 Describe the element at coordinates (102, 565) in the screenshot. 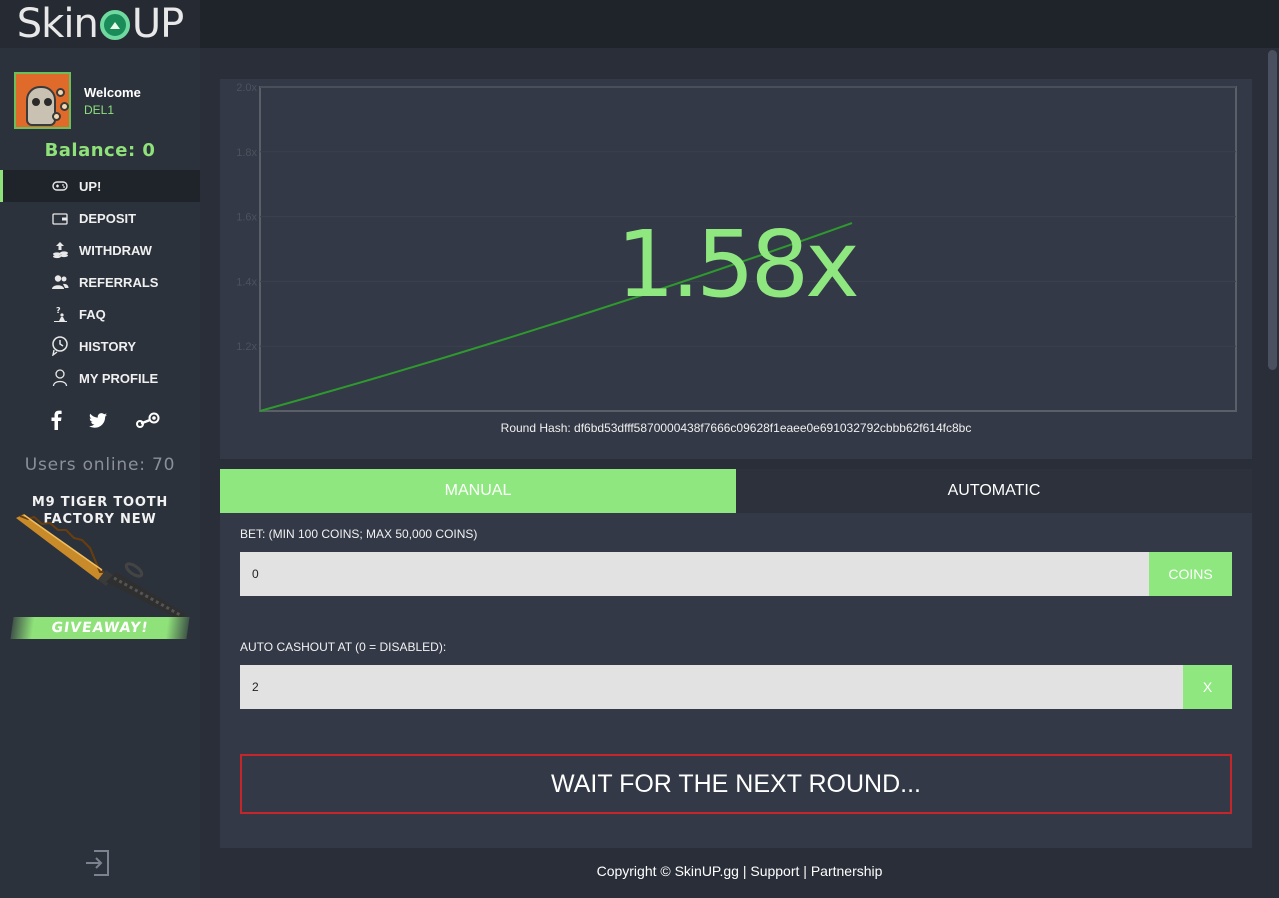

I see `knife-image` at that location.